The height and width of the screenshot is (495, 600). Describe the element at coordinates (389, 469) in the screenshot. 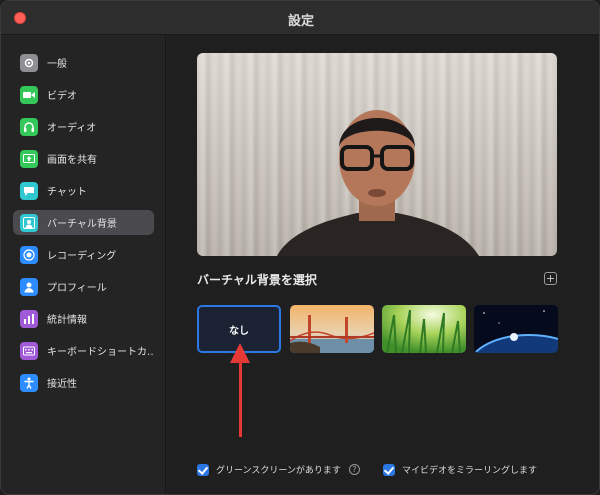

I see `mirror-video-checkbox` at that location.